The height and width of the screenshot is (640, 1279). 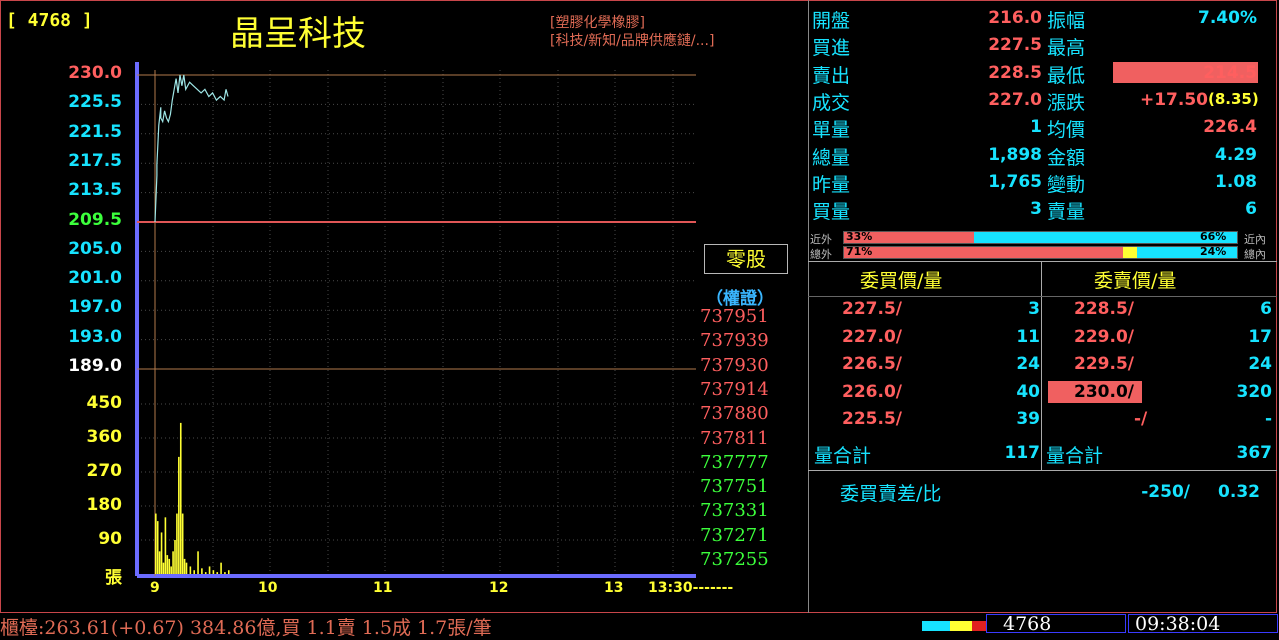 What do you see at coordinates (1254, 453) in the screenshot?
I see `ask-total: 367` at bounding box center [1254, 453].